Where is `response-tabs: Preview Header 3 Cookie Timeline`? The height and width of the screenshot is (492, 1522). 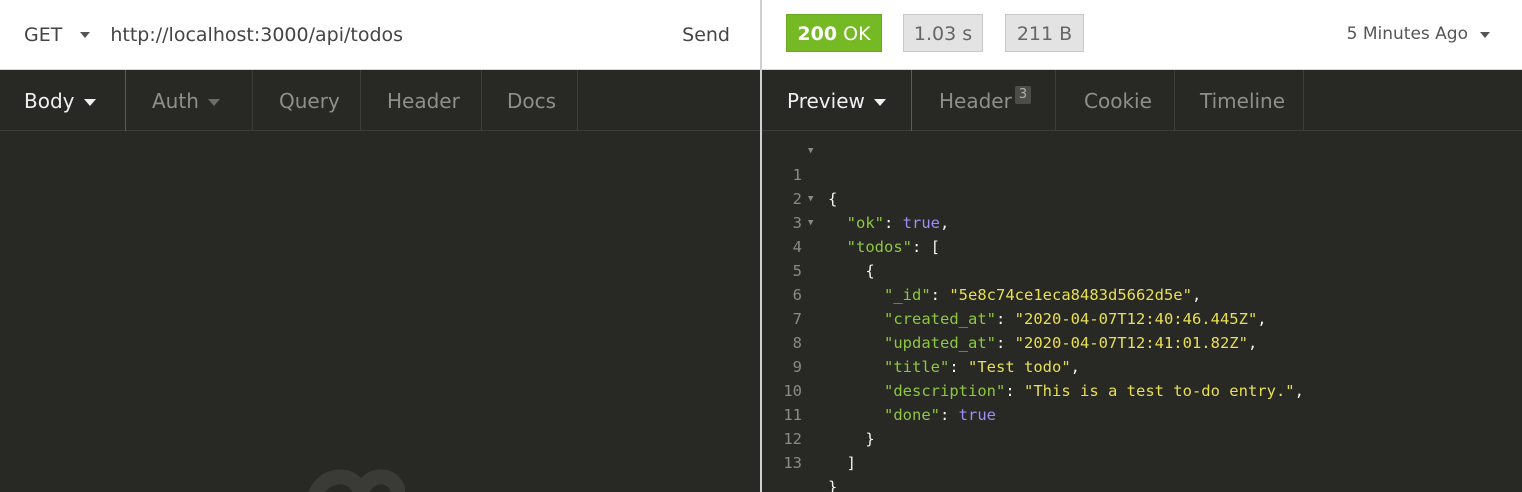
response-tabs: Preview Header 3 Cookie Timeline is located at coordinates (1142, 101).